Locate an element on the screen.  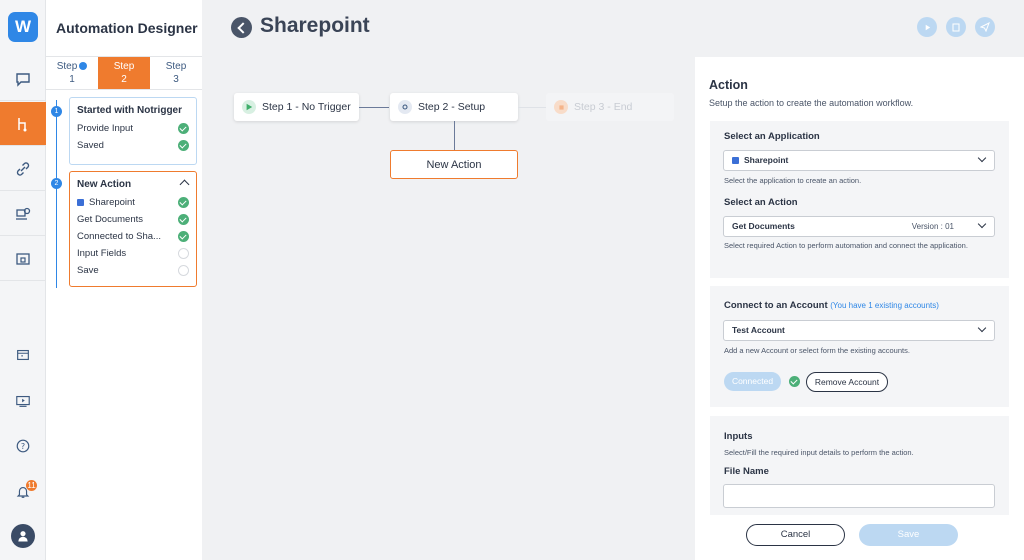
devices-icon is located at coordinates (23, 213).